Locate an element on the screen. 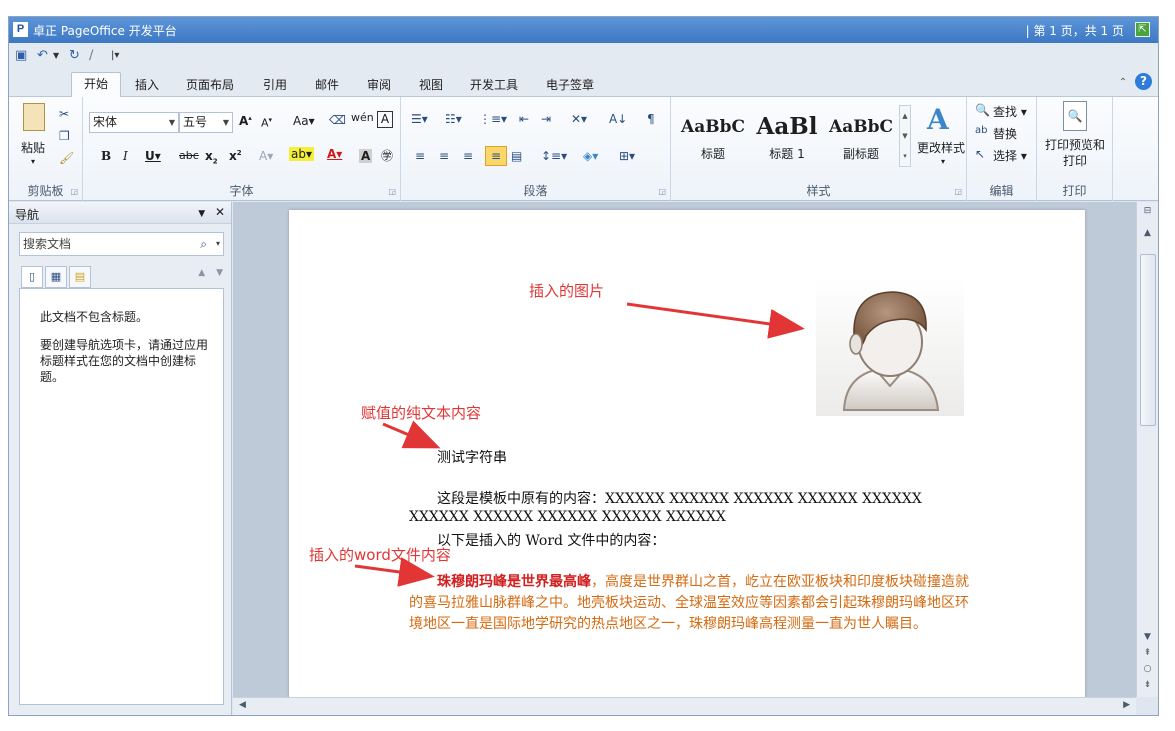 The width and height of the screenshot is (1175, 731). search-dropdown-icon: ▾ is located at coordinates (218, 244).